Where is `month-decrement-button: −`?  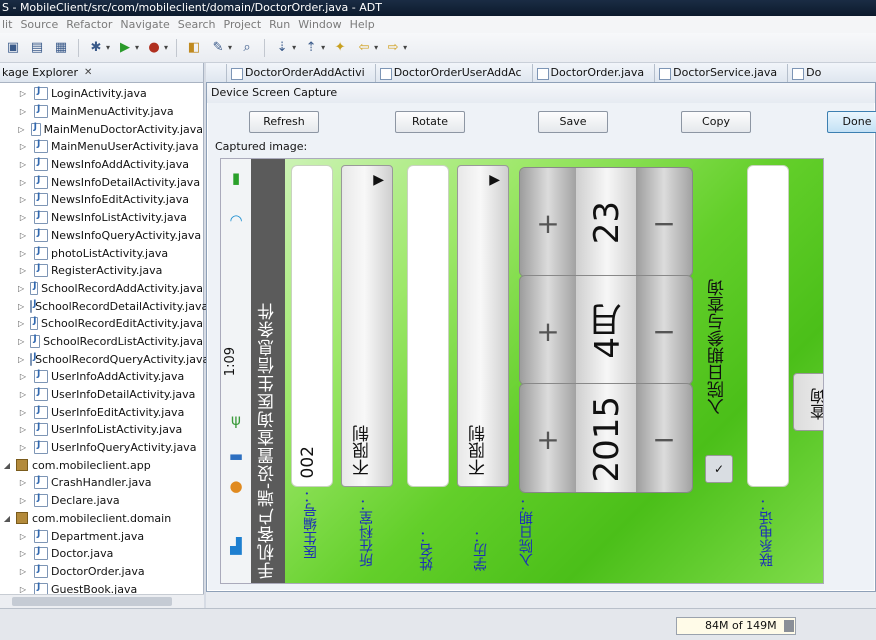 month-decrement-button: − is located at coordinates (664, 330).